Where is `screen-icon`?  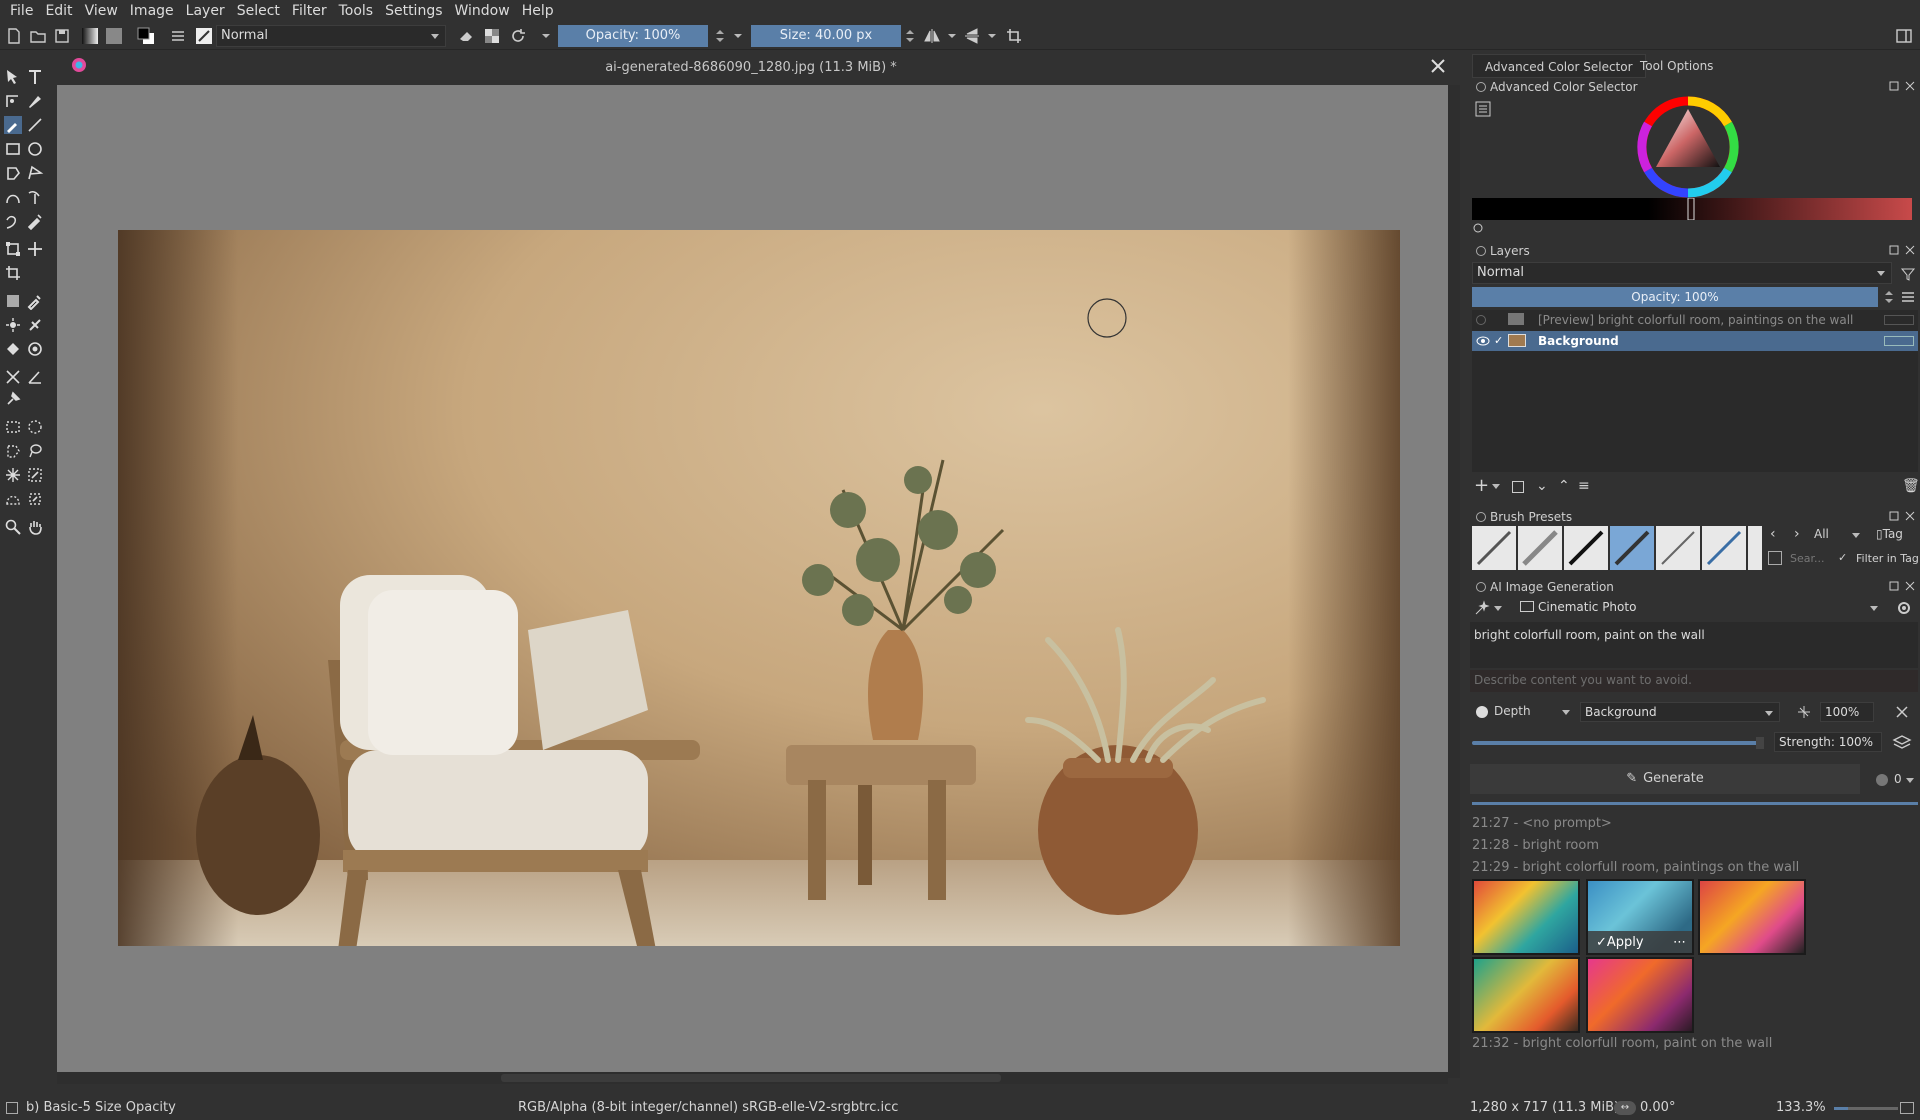 screen-icon is located at coordinates (1907, 1108).